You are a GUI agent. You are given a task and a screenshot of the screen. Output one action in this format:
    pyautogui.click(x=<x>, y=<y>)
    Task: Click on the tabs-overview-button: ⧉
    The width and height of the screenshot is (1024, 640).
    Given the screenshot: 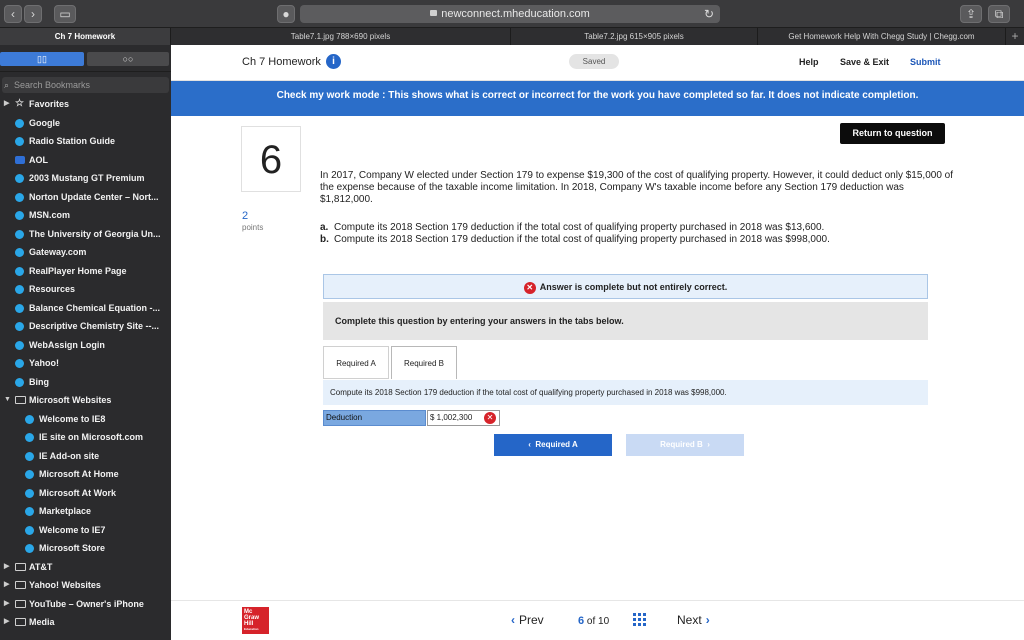 What is the action you would take?
    pyautogui.click(x=999, y=14)
    